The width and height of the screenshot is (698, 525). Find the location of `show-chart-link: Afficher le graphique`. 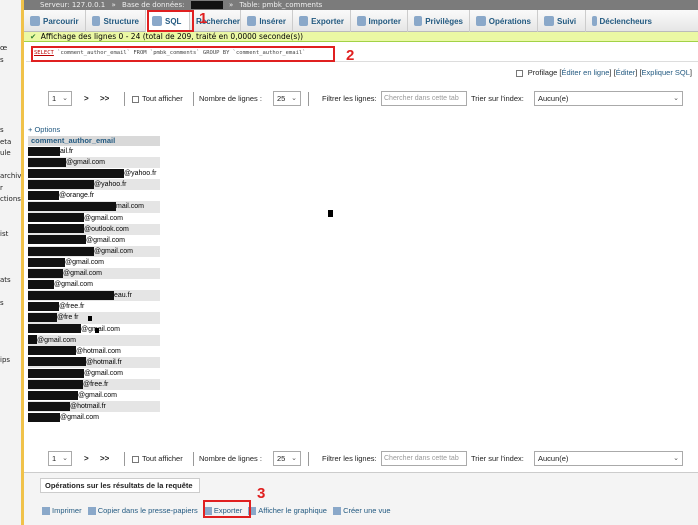

show-chart-link: Afficher le graphique is located at coordinates (287, 511).